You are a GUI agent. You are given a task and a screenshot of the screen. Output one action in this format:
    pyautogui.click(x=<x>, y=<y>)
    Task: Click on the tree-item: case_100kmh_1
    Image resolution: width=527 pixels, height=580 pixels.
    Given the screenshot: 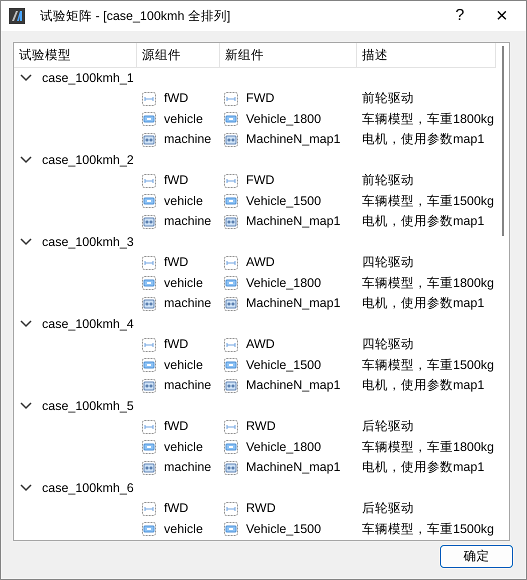 What is the action you would take?
    pyautogui.click(x=88, y=78)
    